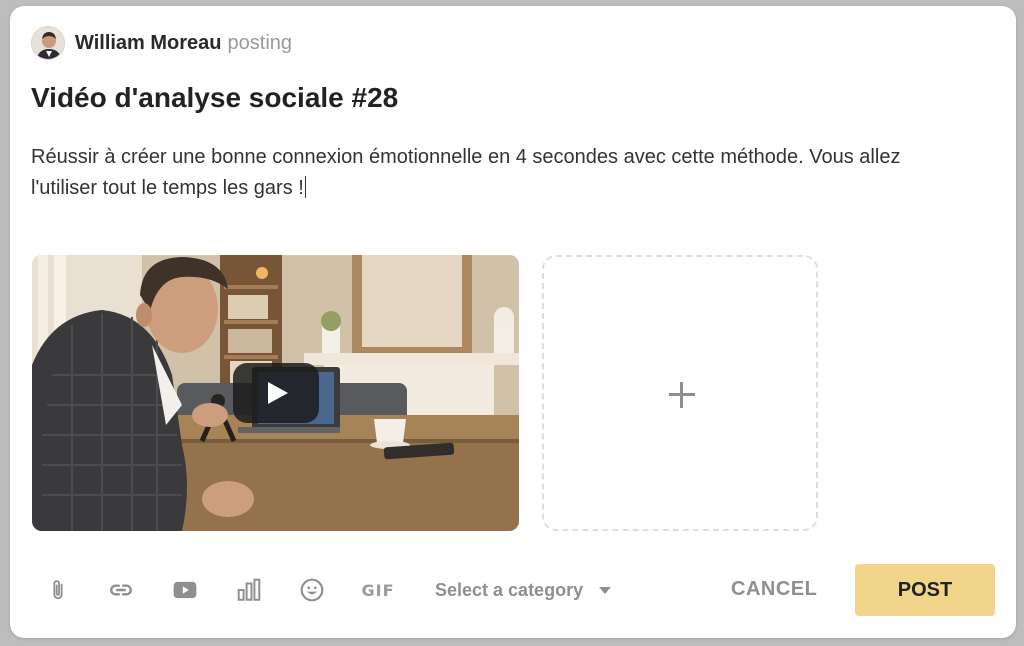  I want to click on paperclip-icon, so click(58, 590).